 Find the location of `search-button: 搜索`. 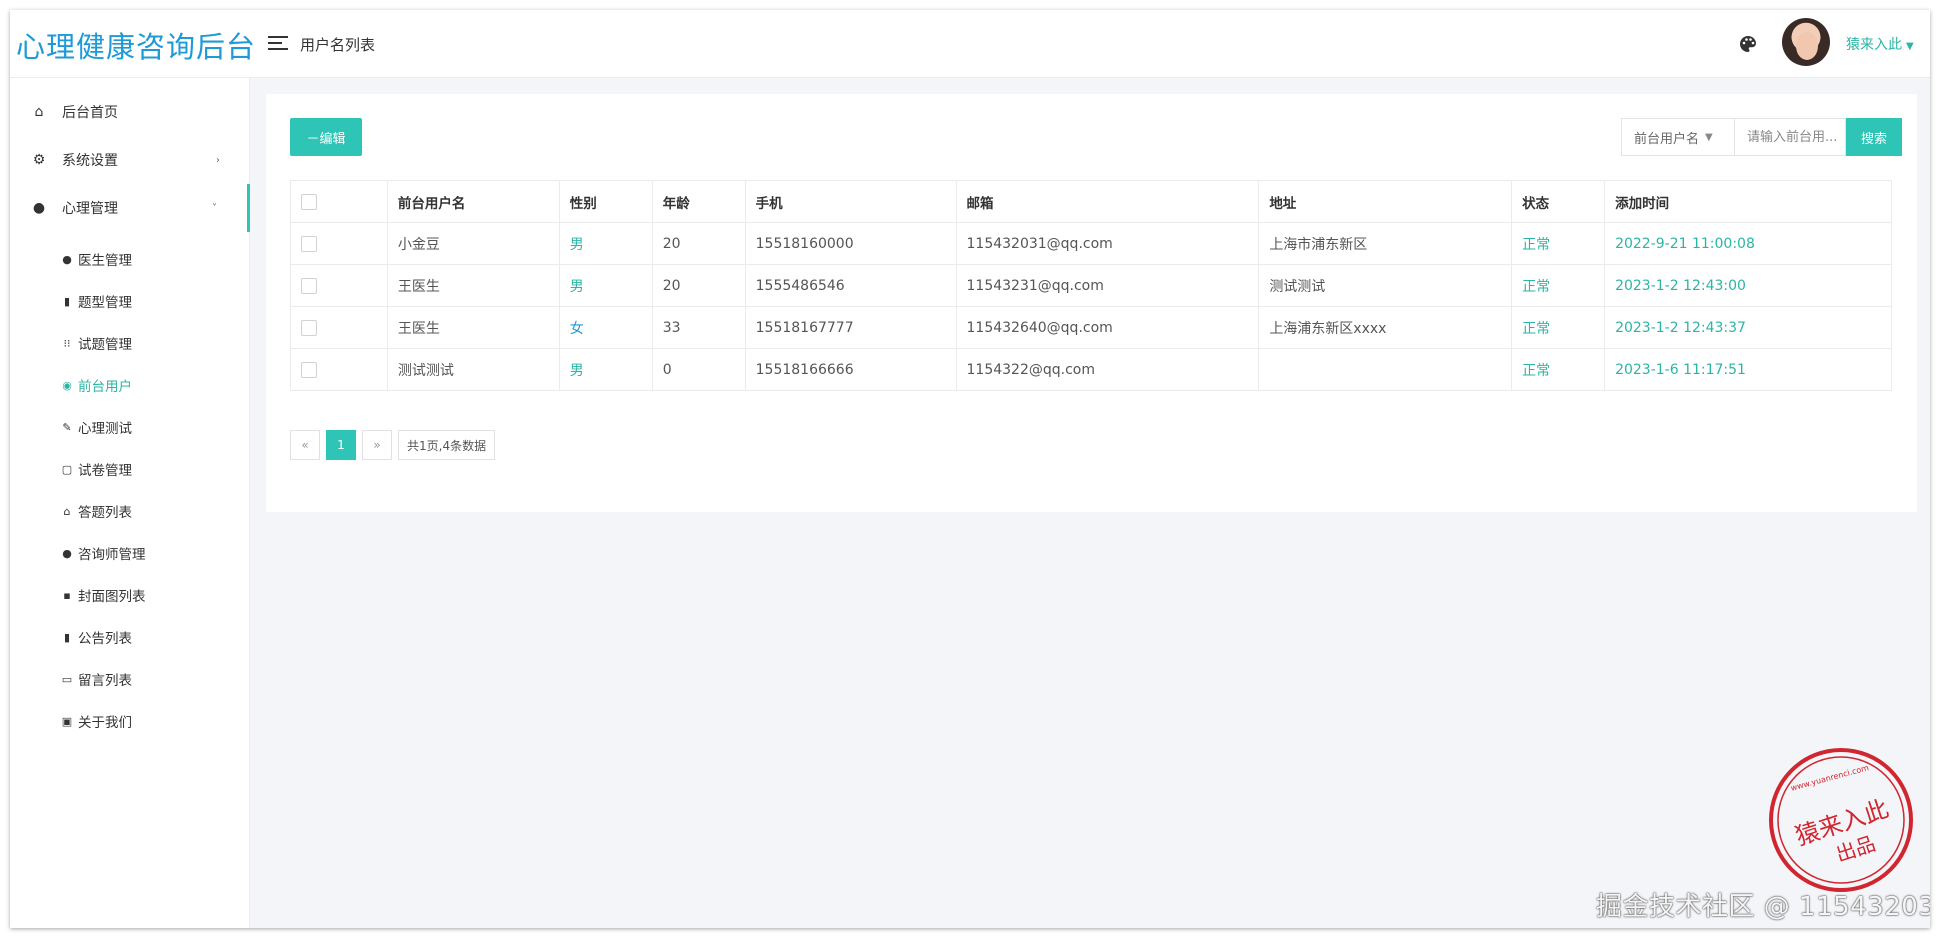

search-button: 搜索 is located at coordinates (1874, 137).